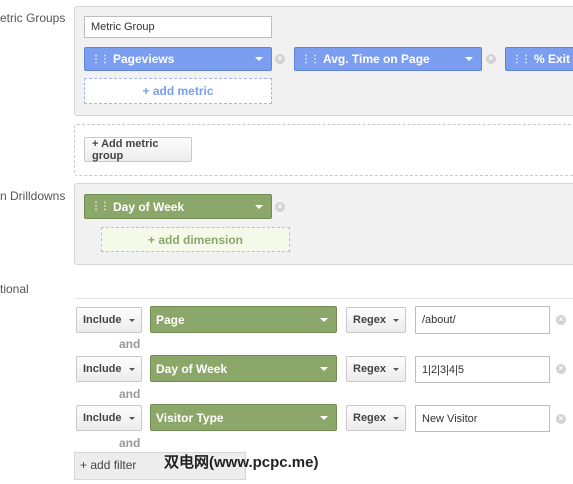 The width and height of the screenshot is (573, 484). What do you see at coordinates (323, 298) in the screenshot?
I see `section-divider` at bounding box center [323, 298].